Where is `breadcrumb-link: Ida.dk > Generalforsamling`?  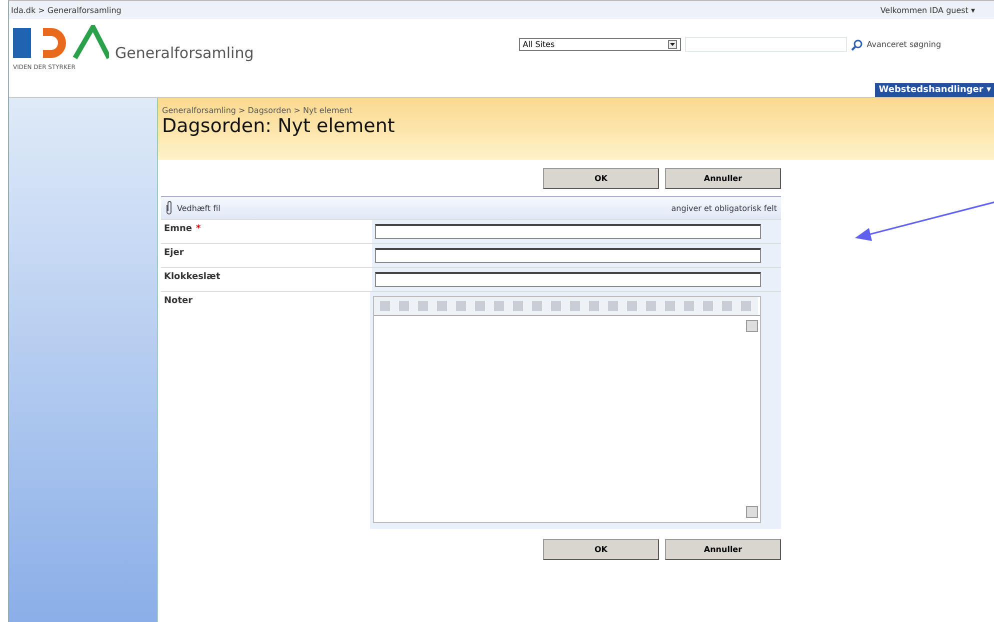 breadcrumb-link: Ida.dk > Generalforsamling is located at coordinates (66, 10).